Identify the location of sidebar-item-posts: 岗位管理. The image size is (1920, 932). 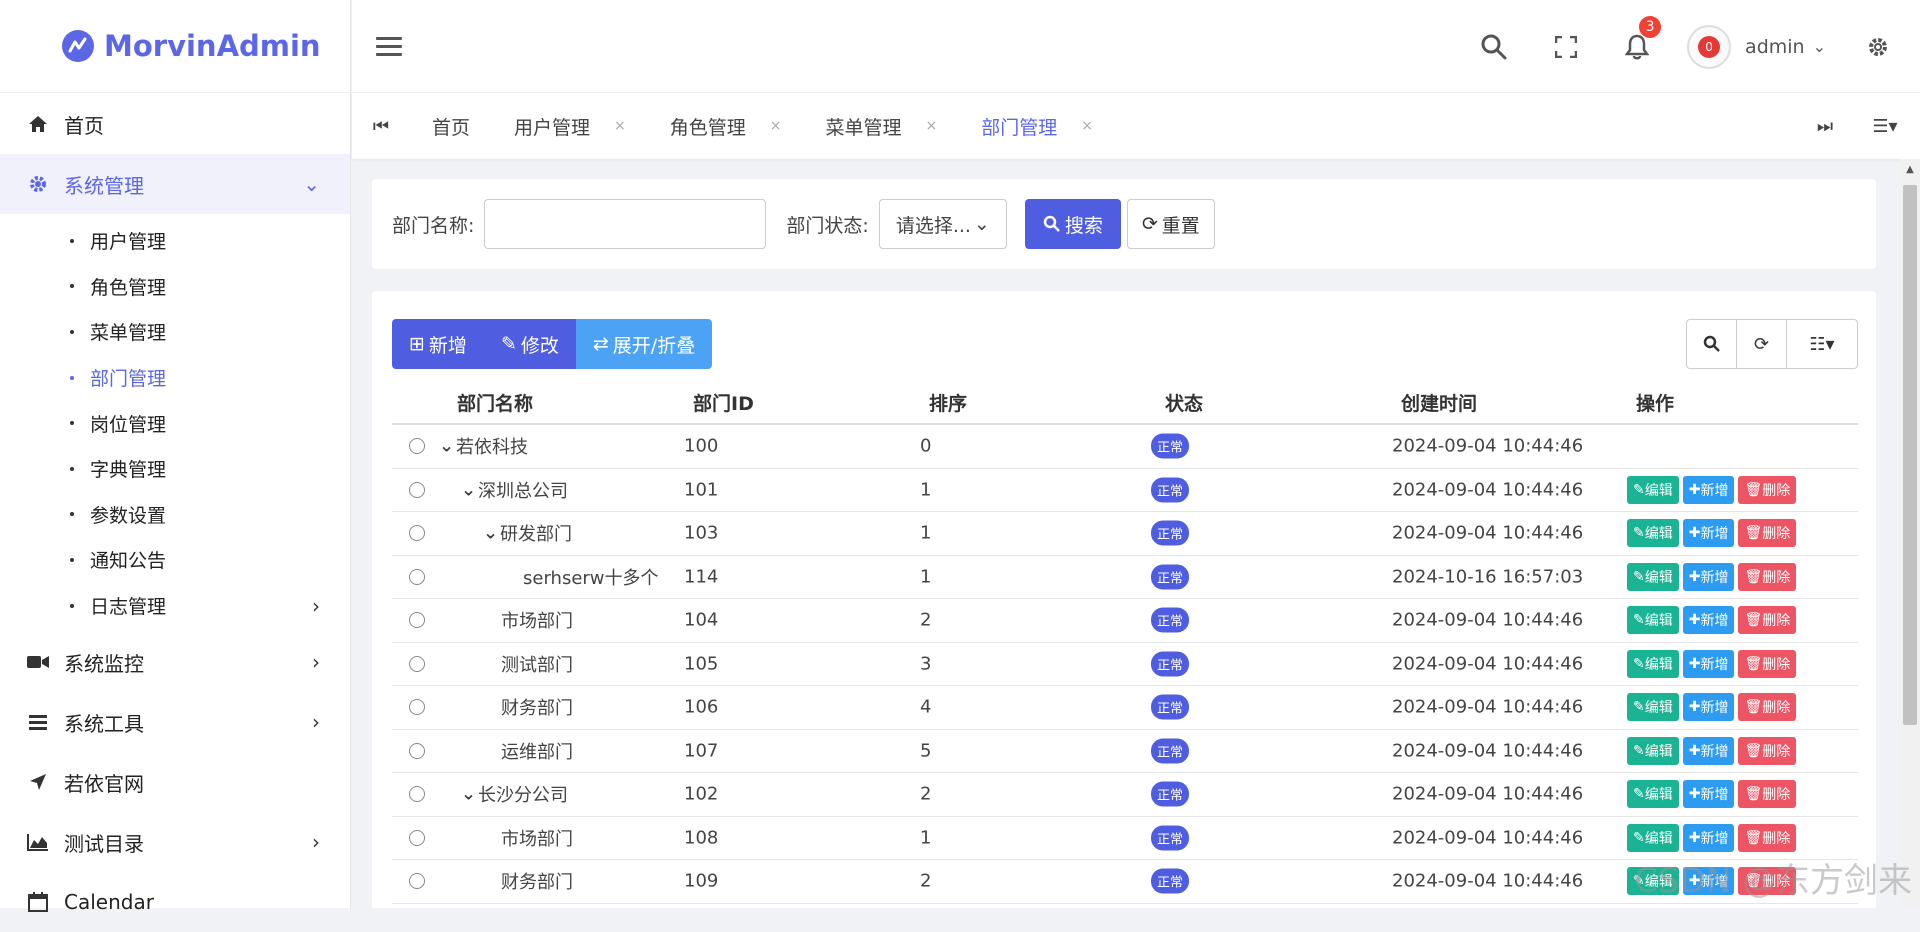
(175, 423).